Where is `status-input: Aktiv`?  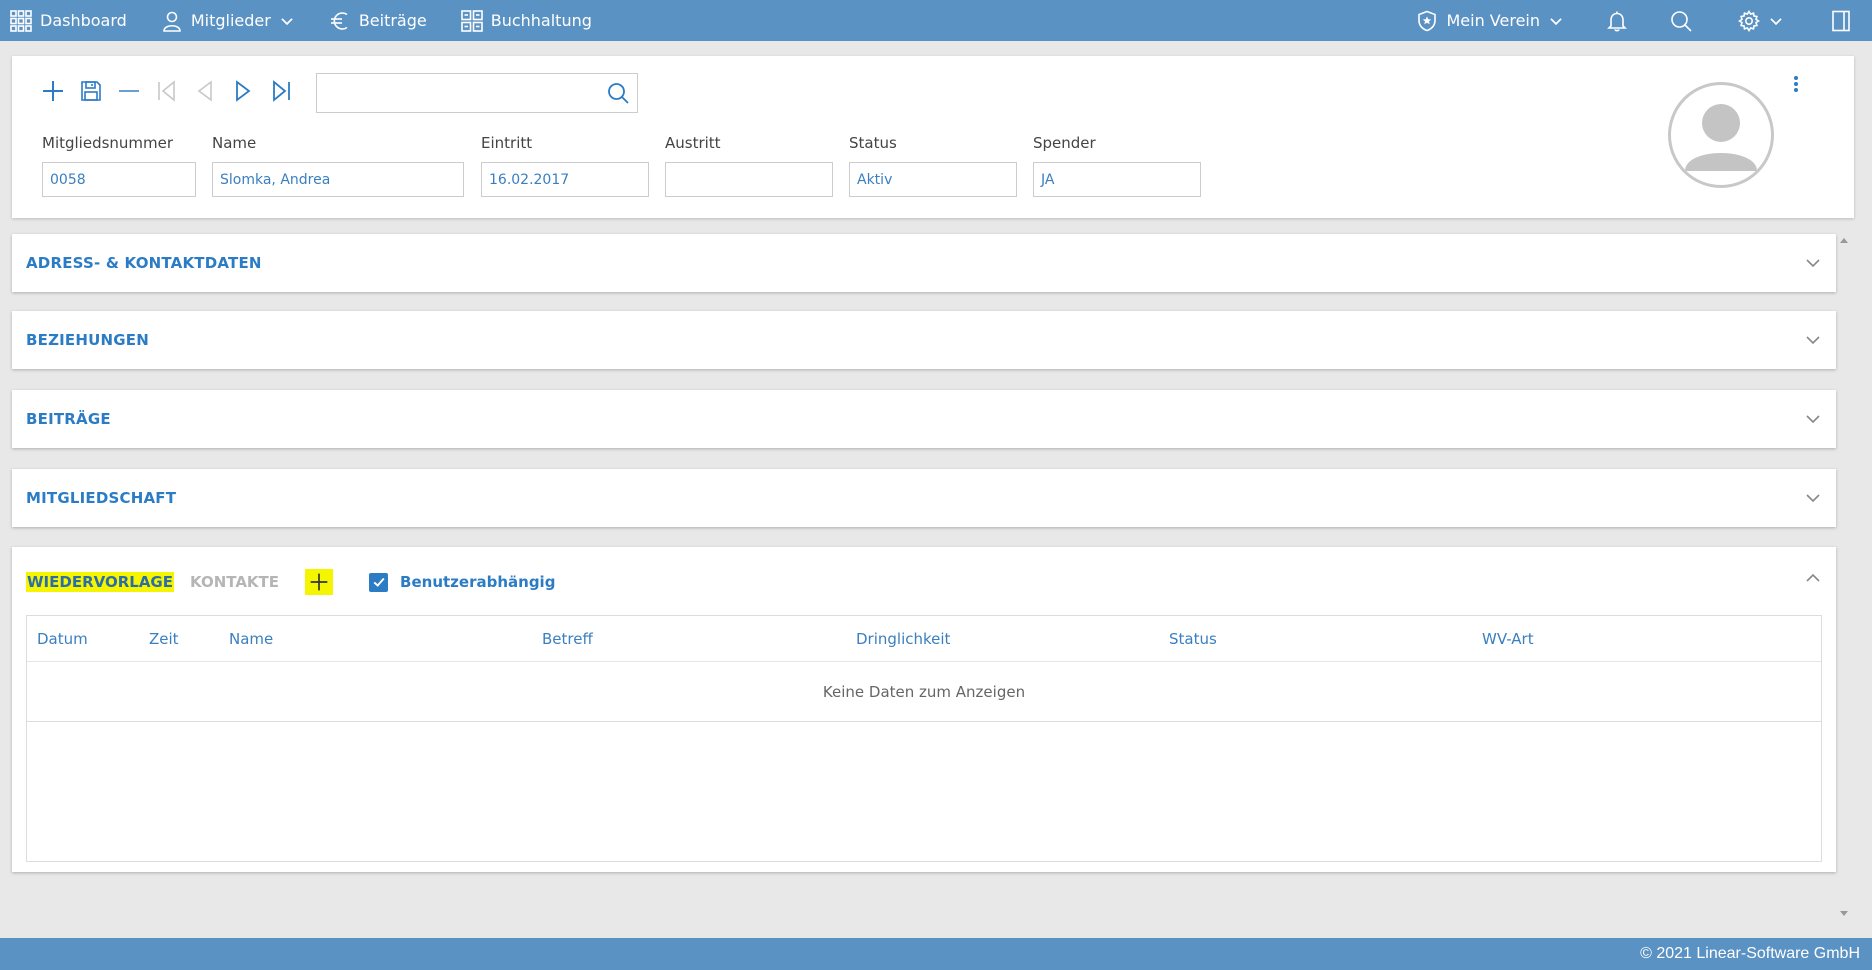 status-input: Aktiv is located at coordinates (933, 179).